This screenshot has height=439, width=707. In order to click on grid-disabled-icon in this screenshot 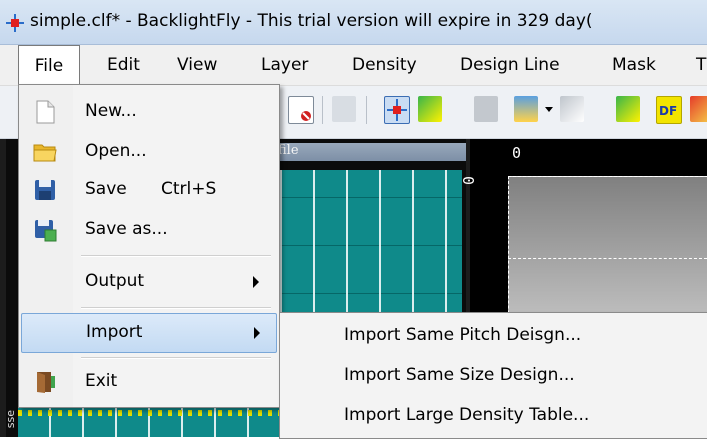, I will do `click(344, 109)`.